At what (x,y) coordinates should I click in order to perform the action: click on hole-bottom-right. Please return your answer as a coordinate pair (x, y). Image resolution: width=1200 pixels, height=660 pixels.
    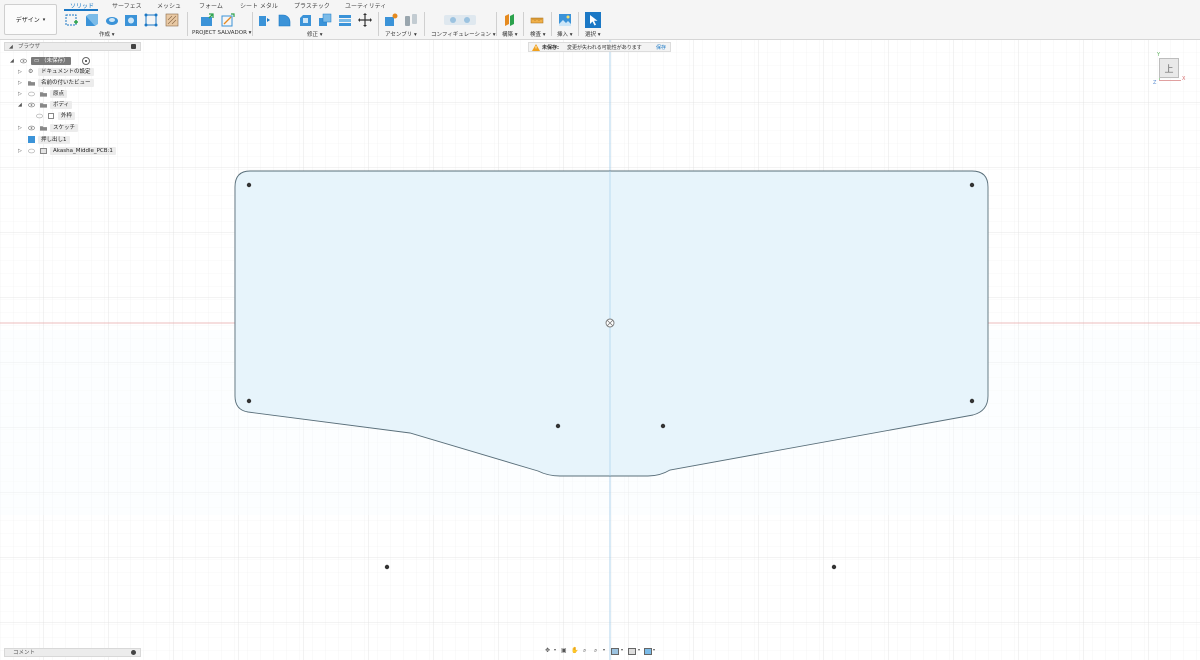
    Looking at the image, I should click on (972, 401).